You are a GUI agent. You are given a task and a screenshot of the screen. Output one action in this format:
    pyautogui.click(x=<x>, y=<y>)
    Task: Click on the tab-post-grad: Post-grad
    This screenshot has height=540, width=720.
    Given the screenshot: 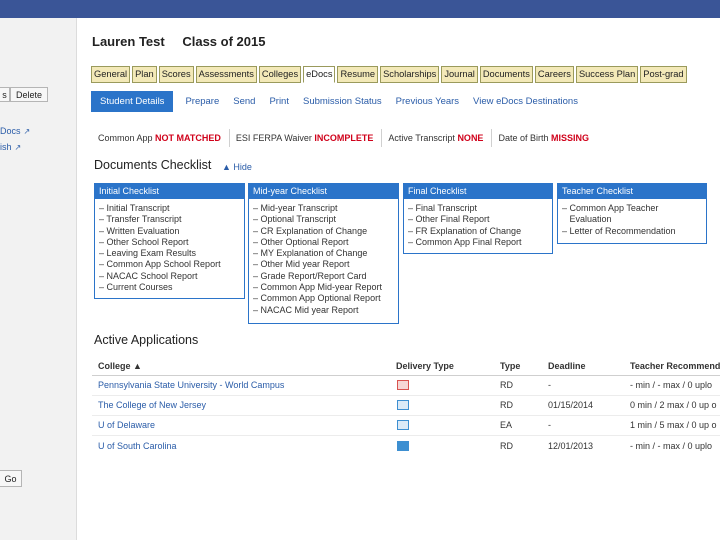 What is the action you would take?
    pyautogui.click(x=663, y=74)
    